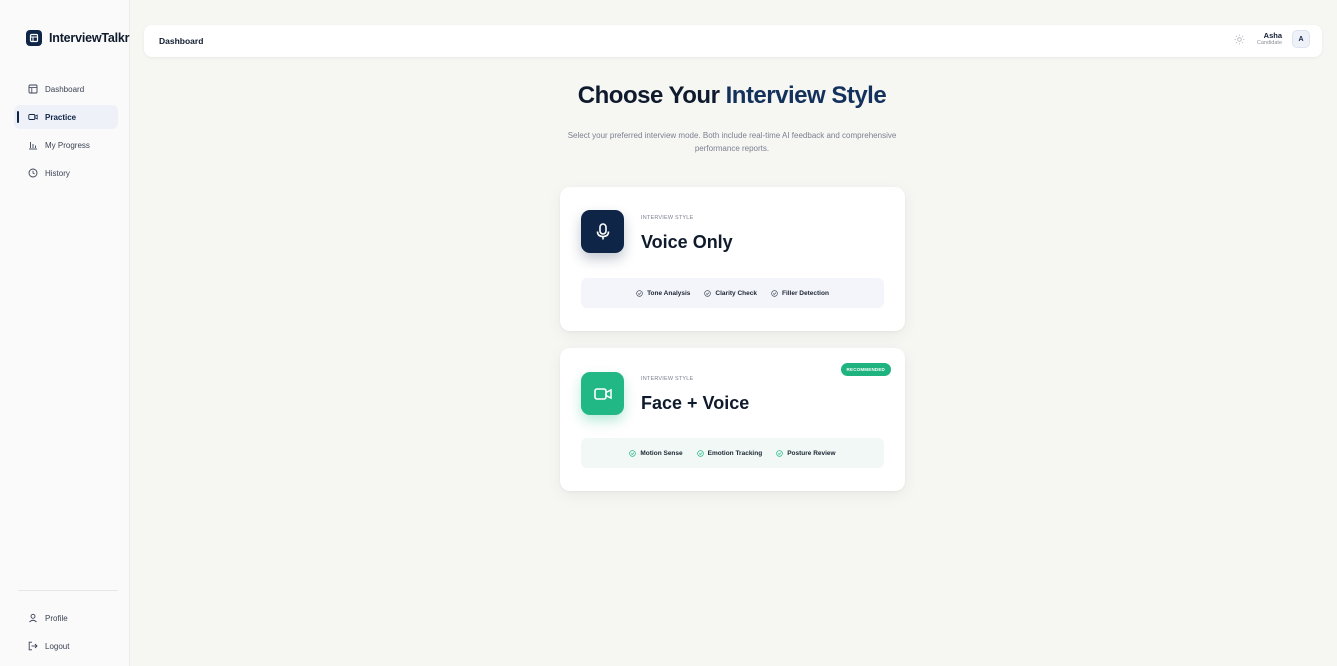  I want to click on page-title-accent: Interview Style, so click(806, 95).